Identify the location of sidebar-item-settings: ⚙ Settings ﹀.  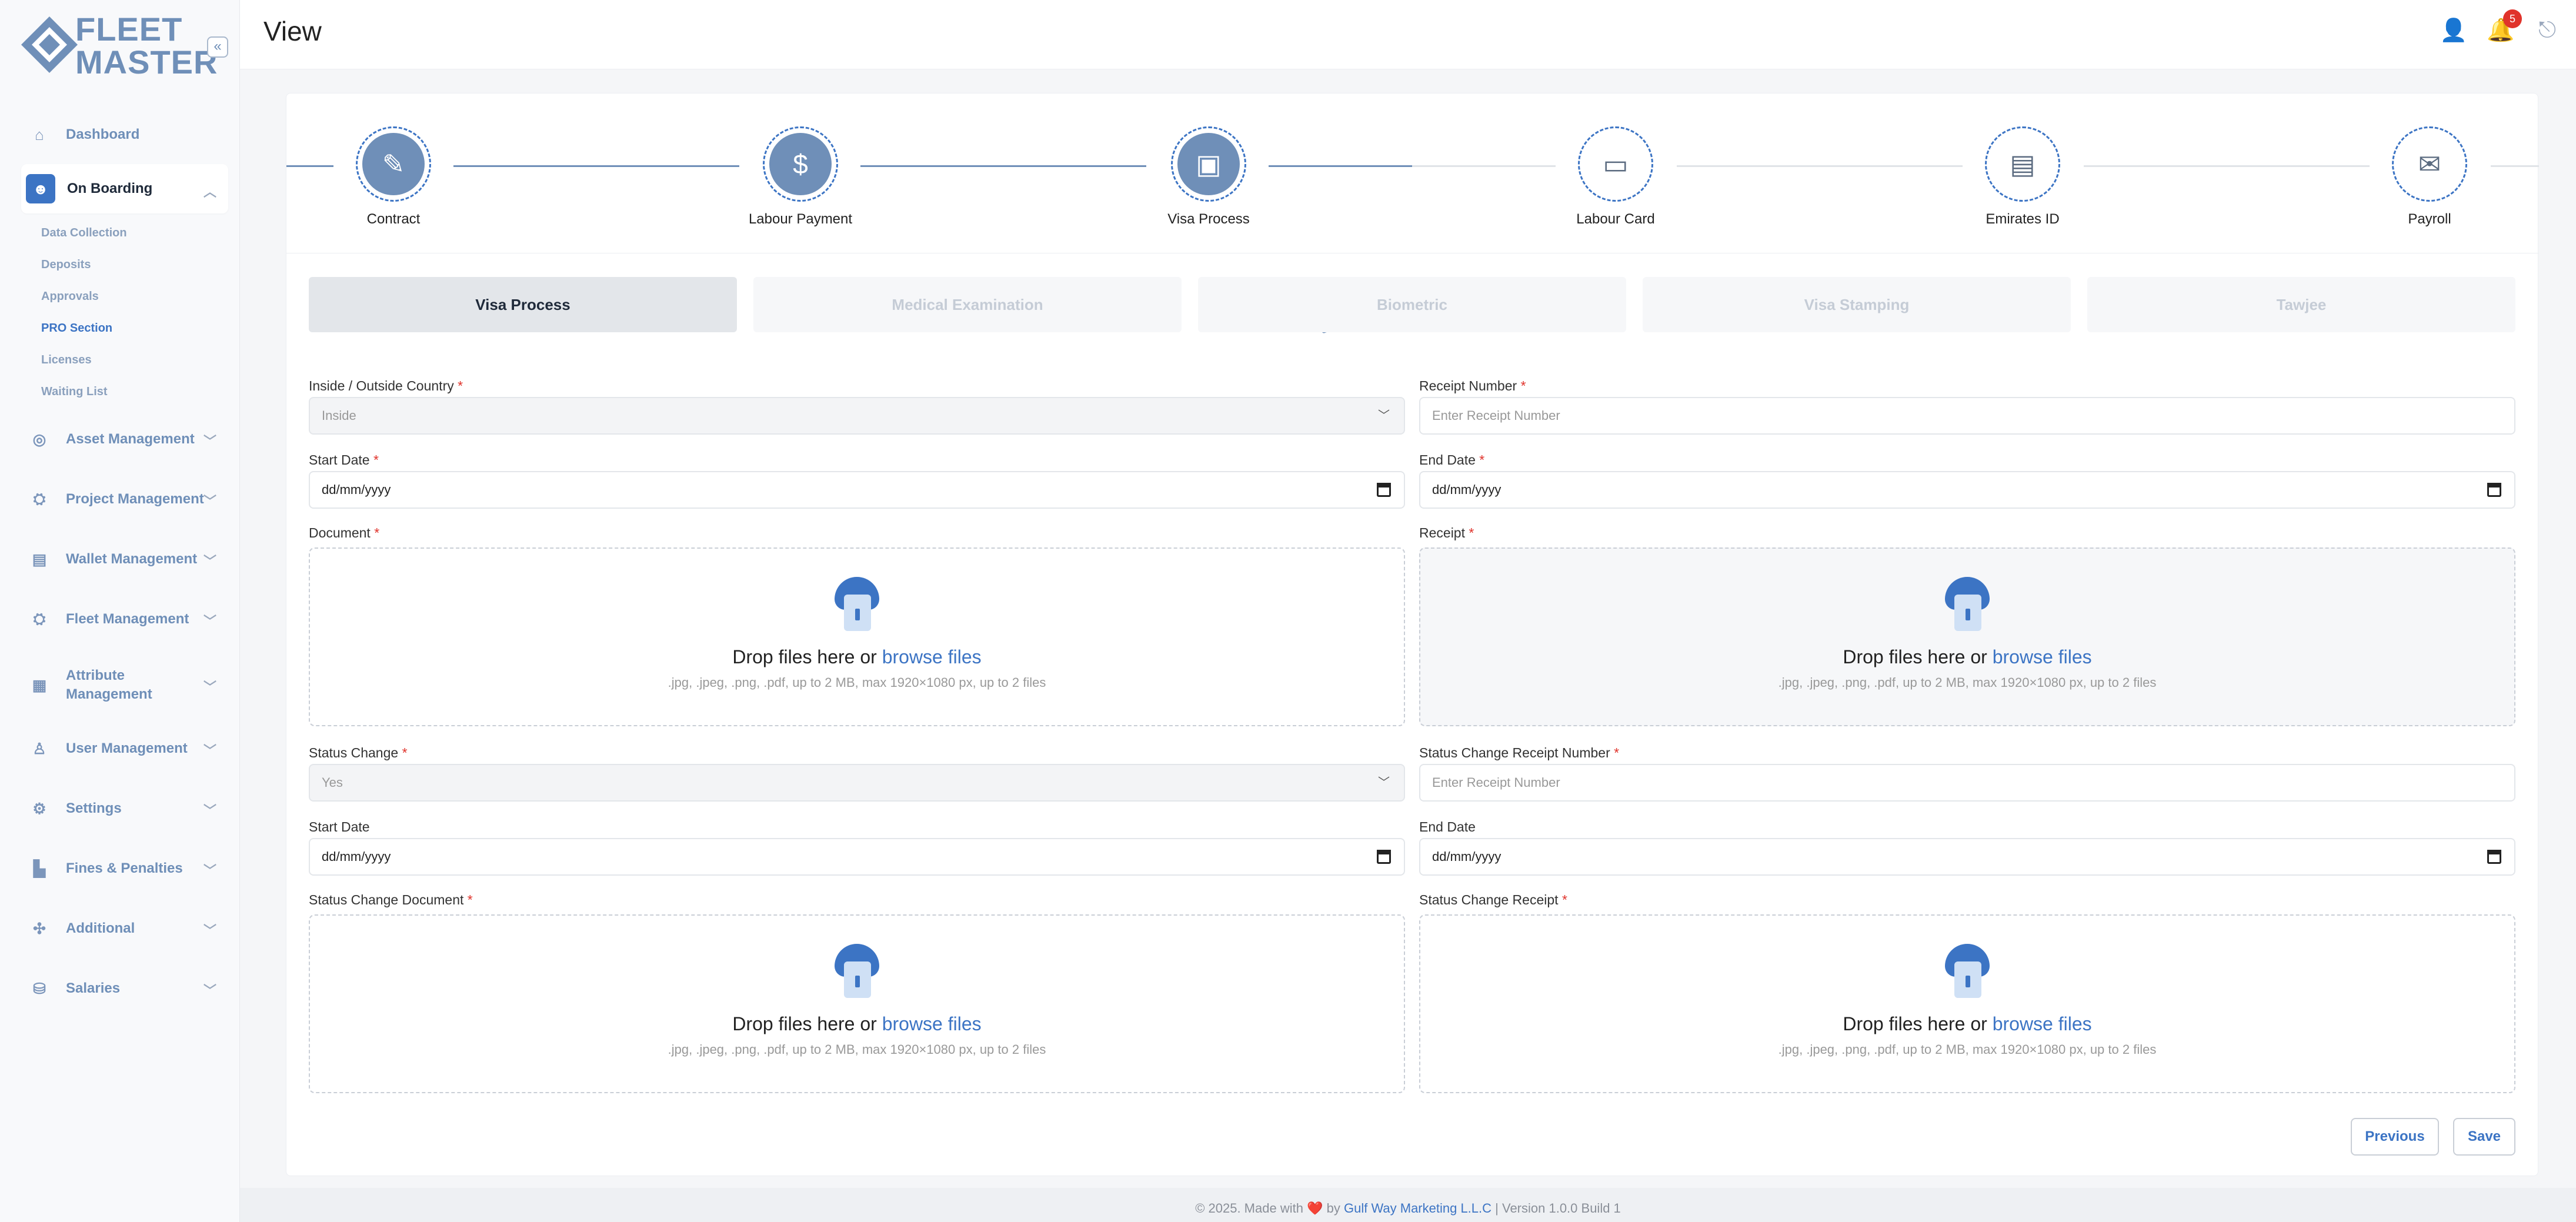
(124, 808).